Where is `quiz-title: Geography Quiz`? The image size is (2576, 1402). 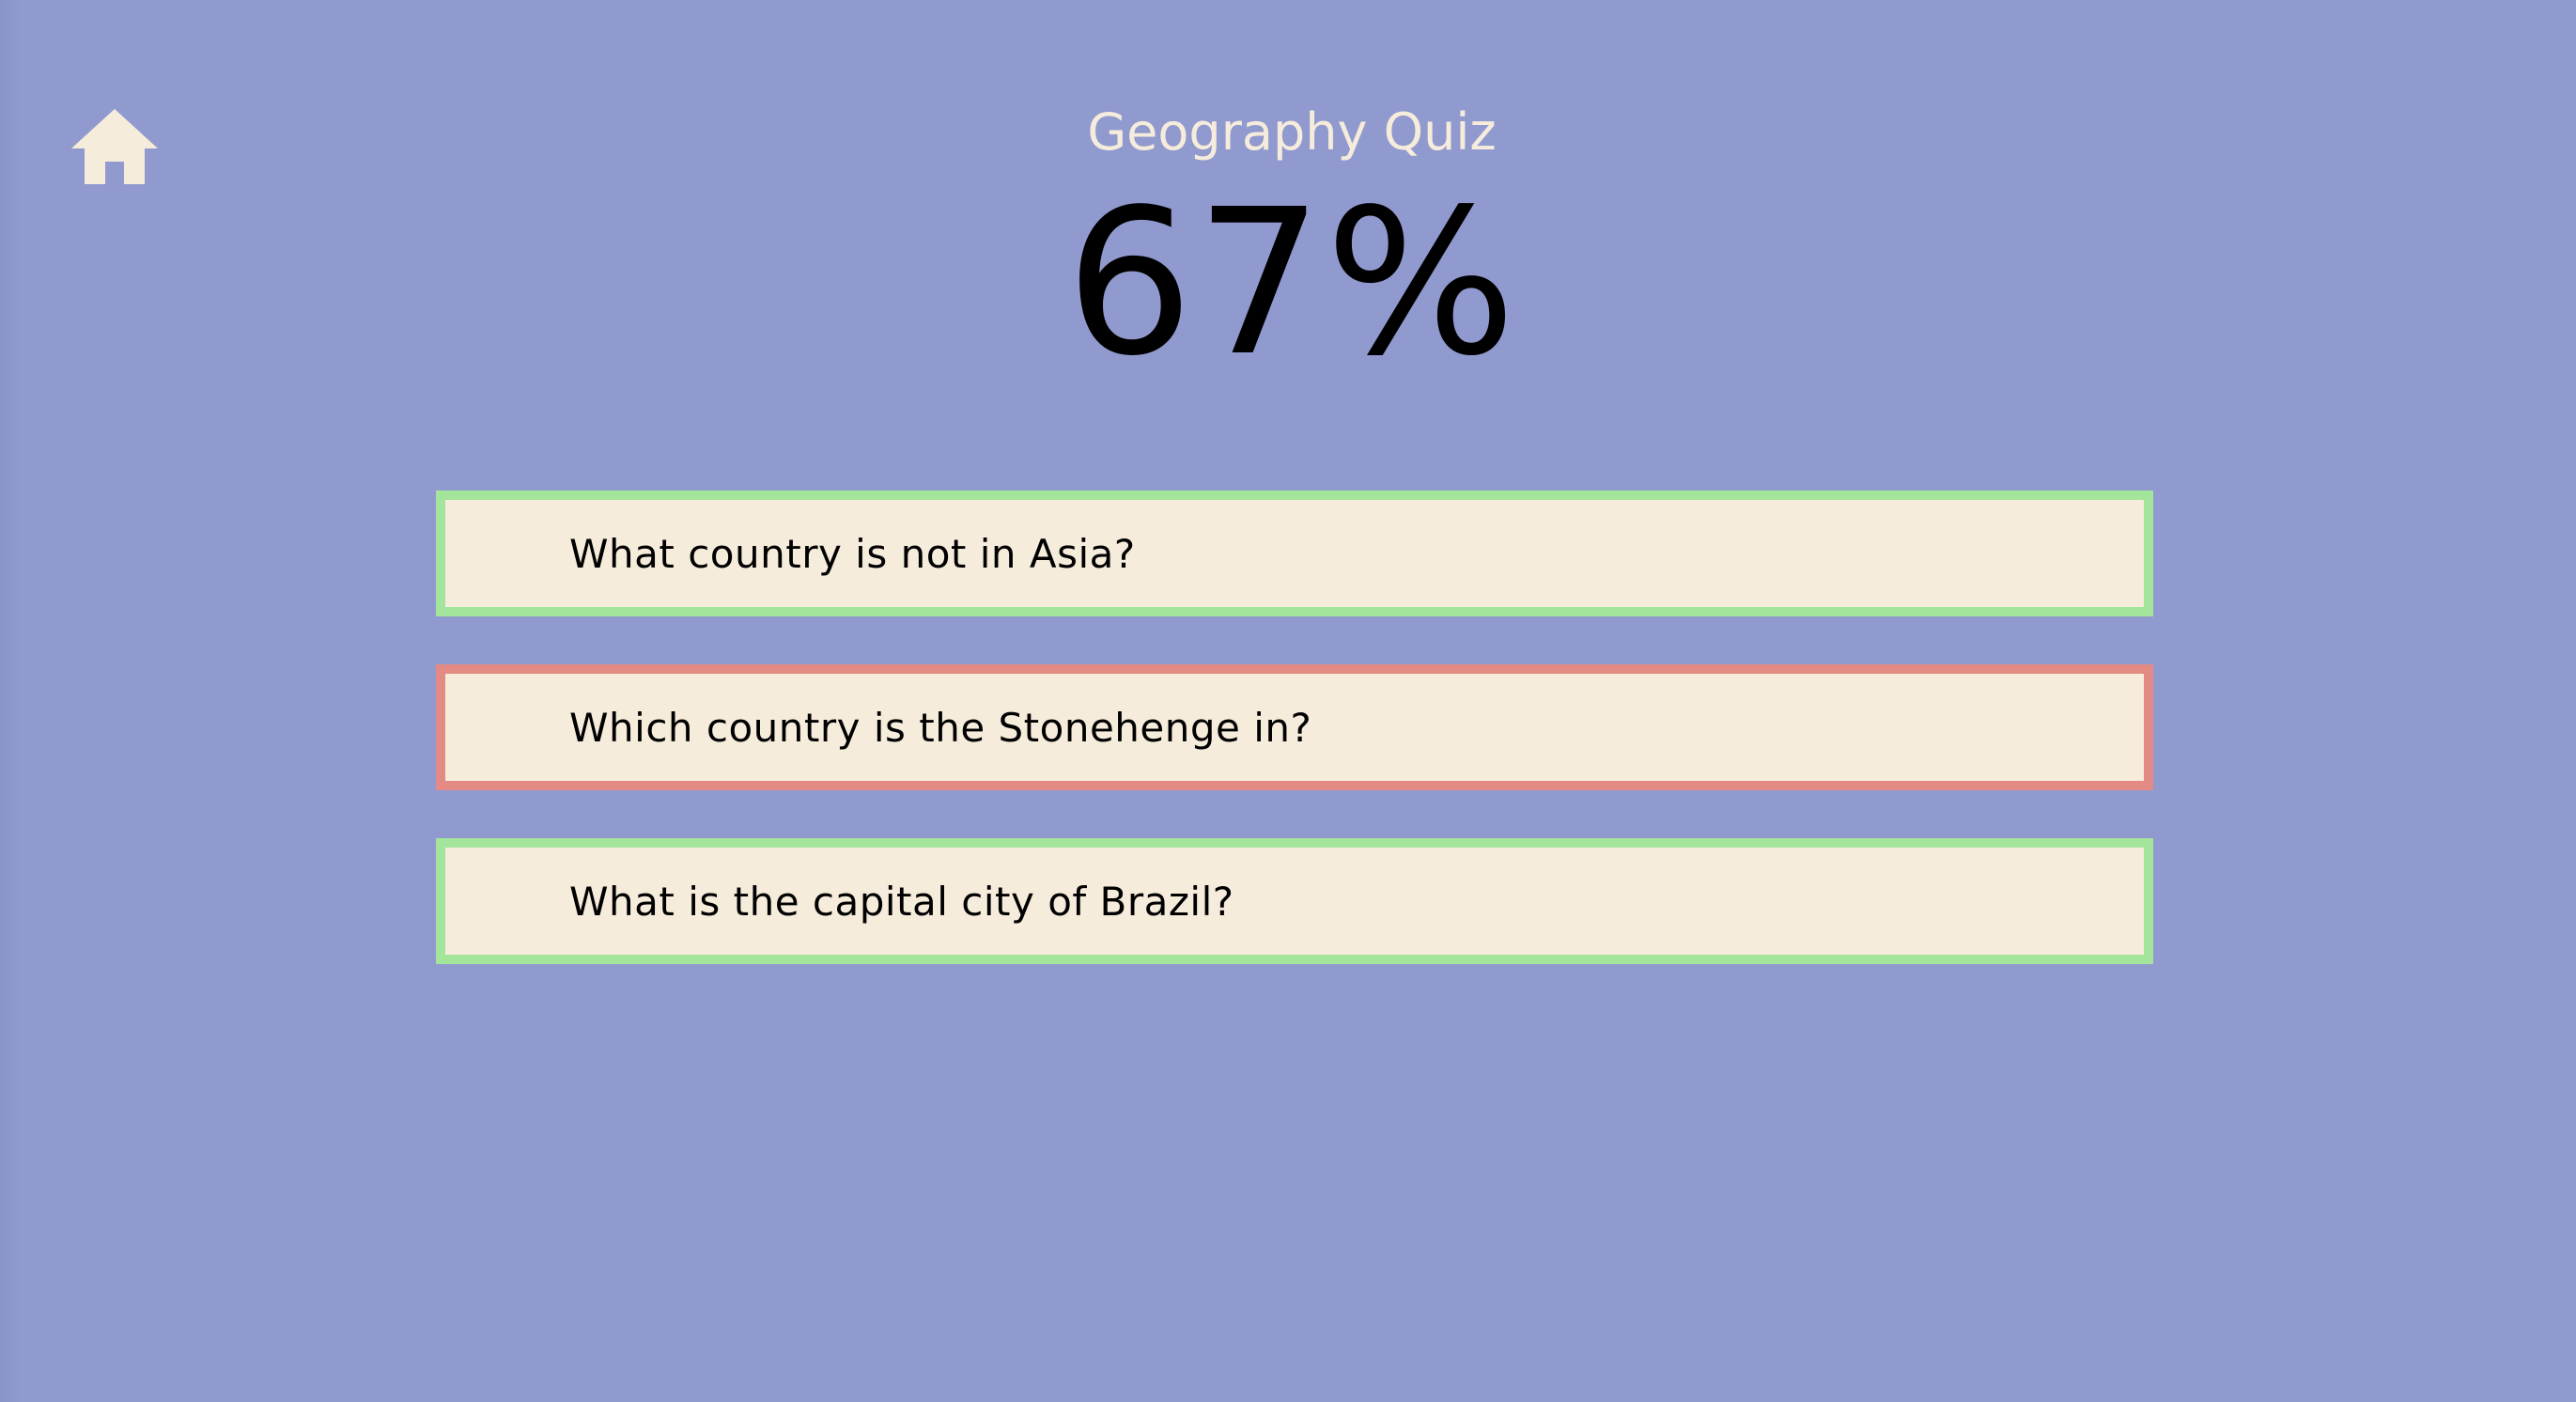 quiz-title: Geography Quiz is located at coordinates (1292, 132).